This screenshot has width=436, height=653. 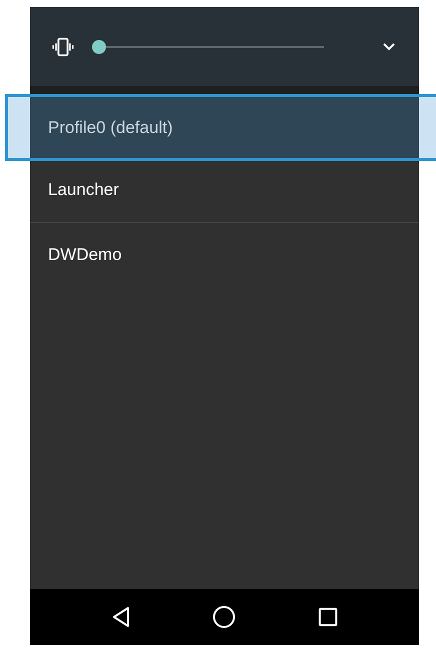 What do you see at coordinates (328, 617) in the screenshot?
I see `recents-icon` at bounding box center [328, 617].